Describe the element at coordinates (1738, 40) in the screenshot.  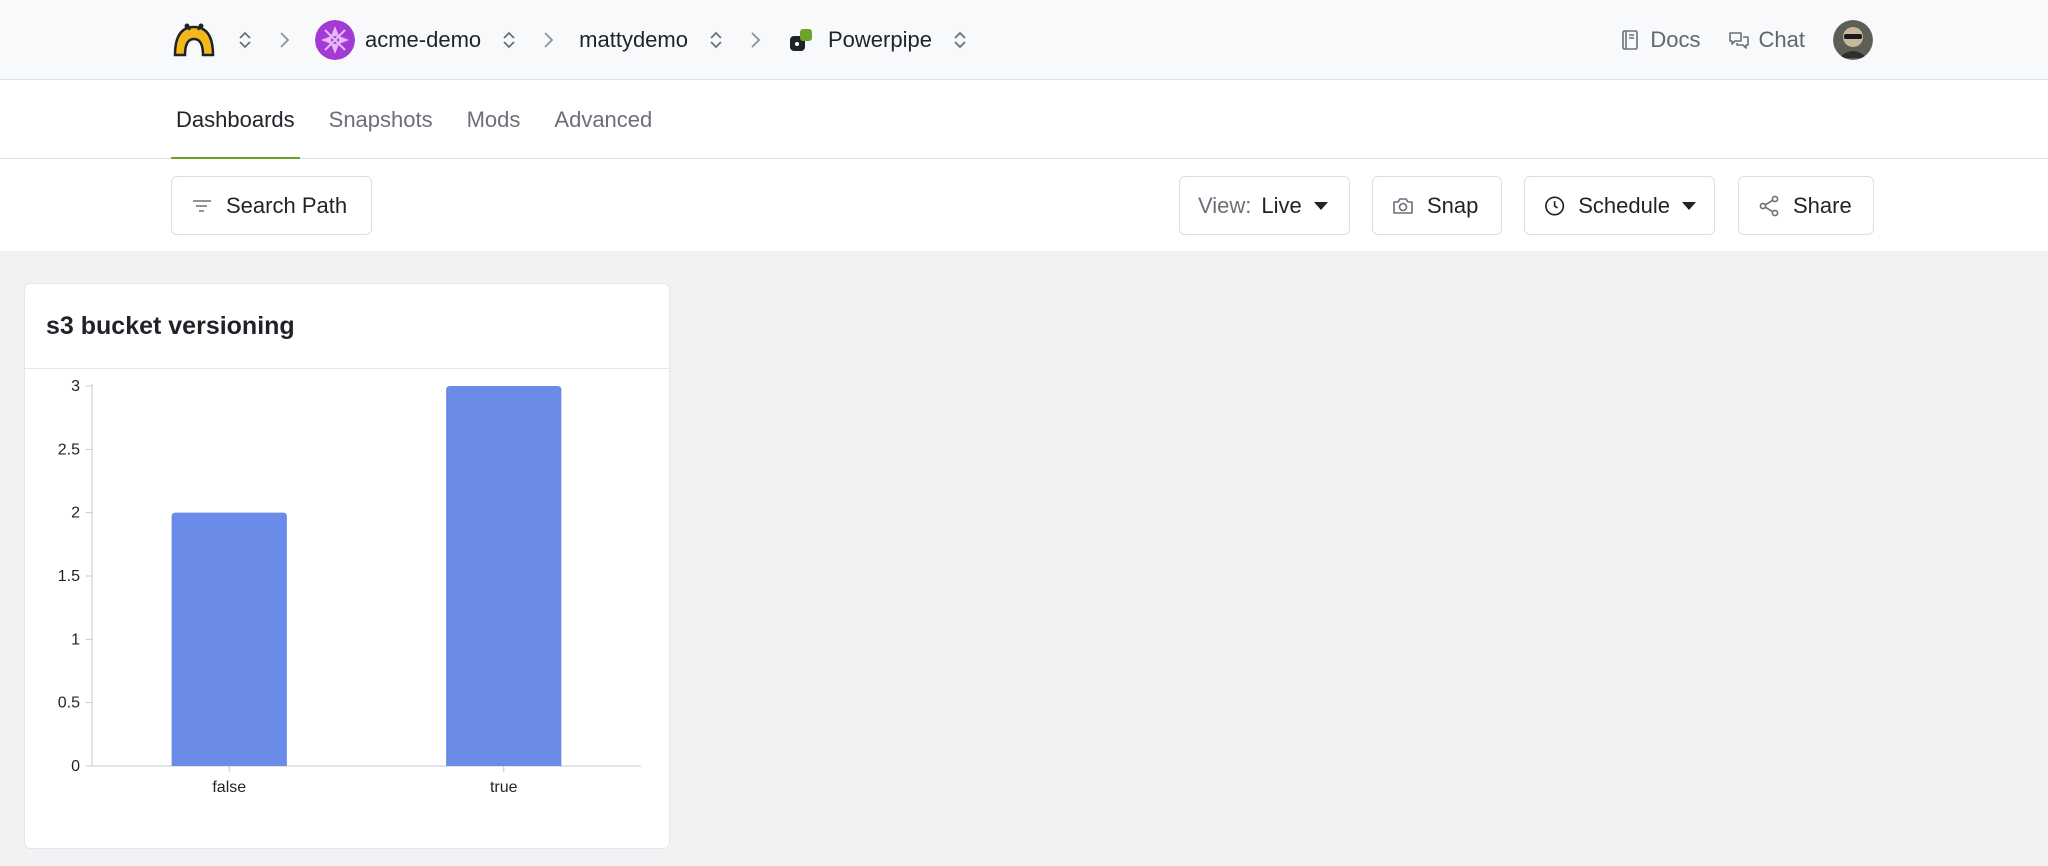
I see `chat-bubbles-icon` at that location.